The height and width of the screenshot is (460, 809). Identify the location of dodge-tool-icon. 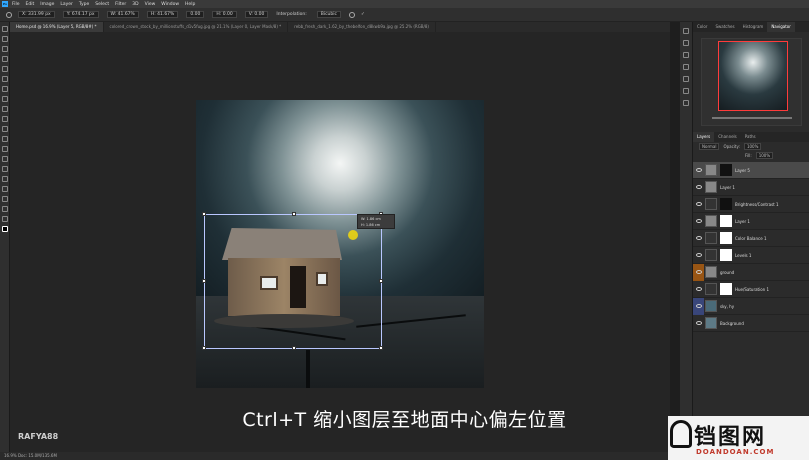
(5, 159).